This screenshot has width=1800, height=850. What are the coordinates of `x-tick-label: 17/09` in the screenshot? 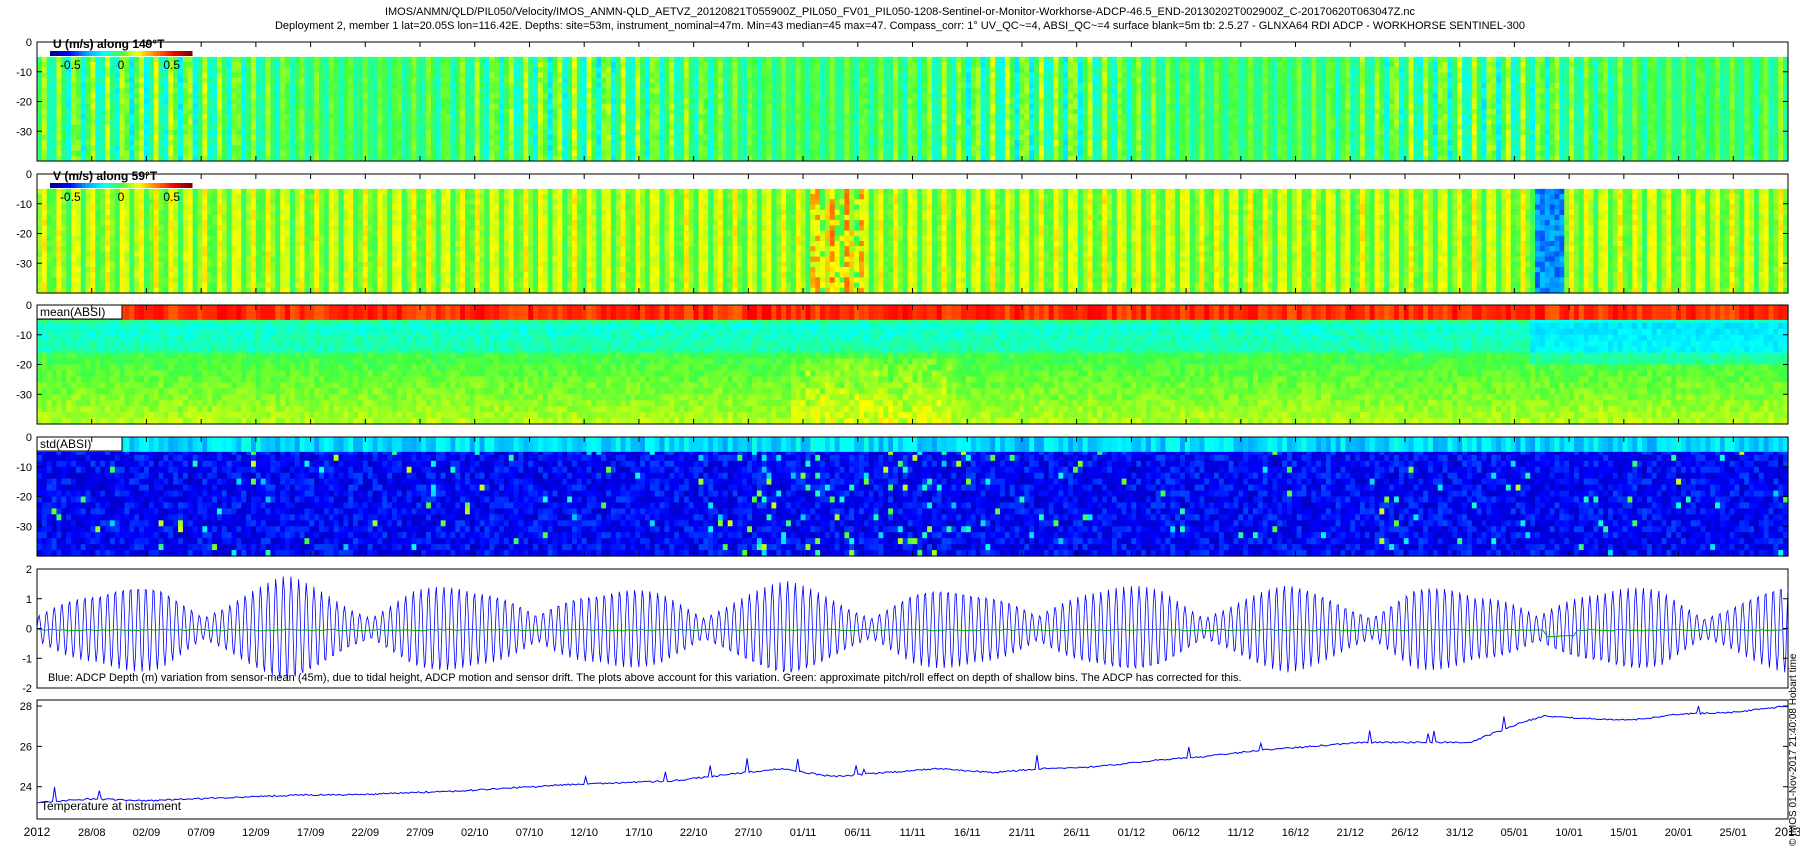 It's located at (311, 833).